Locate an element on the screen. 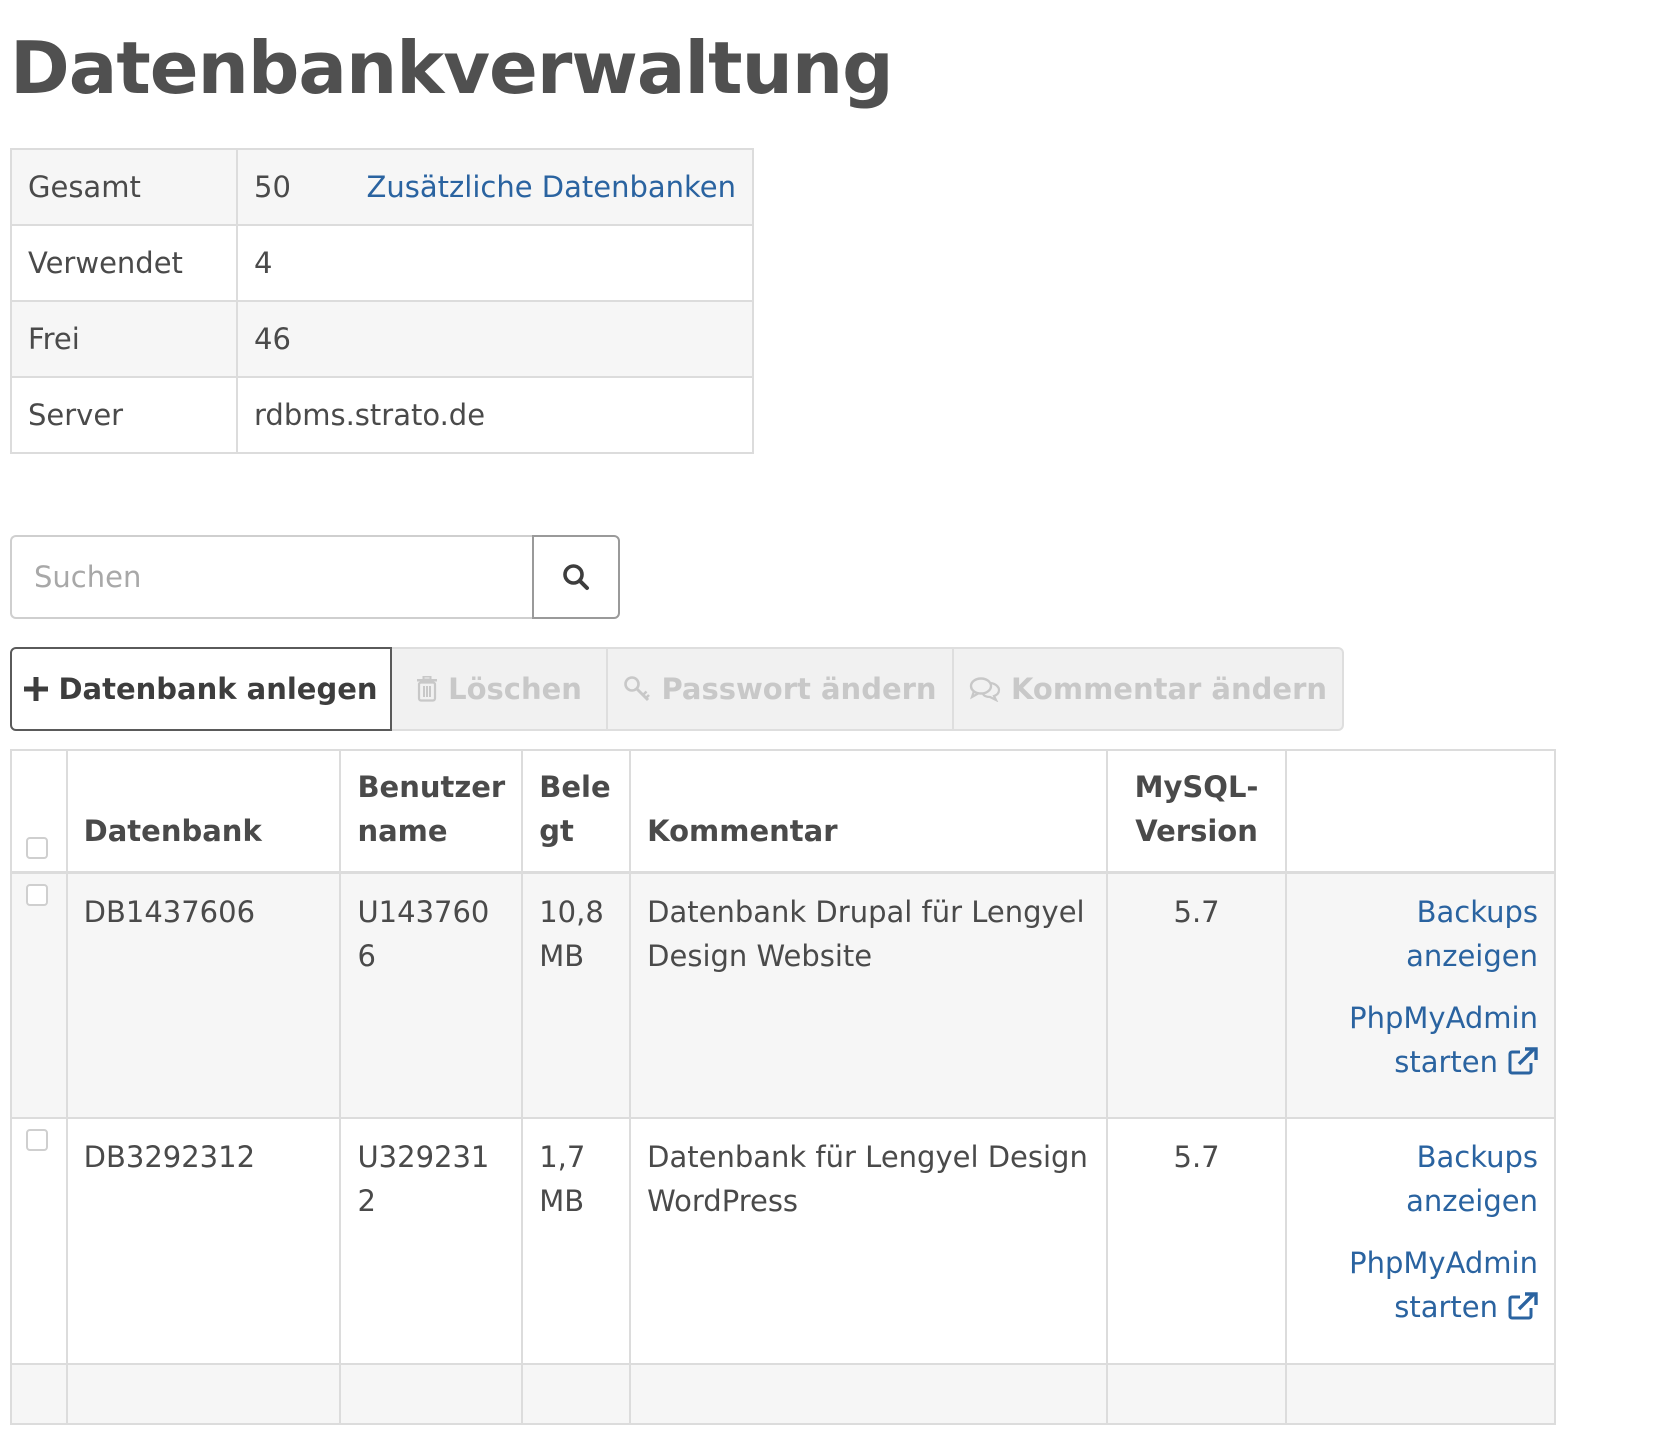 This screenshot has height=1446, width=1654. row-actions is located at coordinates (1420, 1394).